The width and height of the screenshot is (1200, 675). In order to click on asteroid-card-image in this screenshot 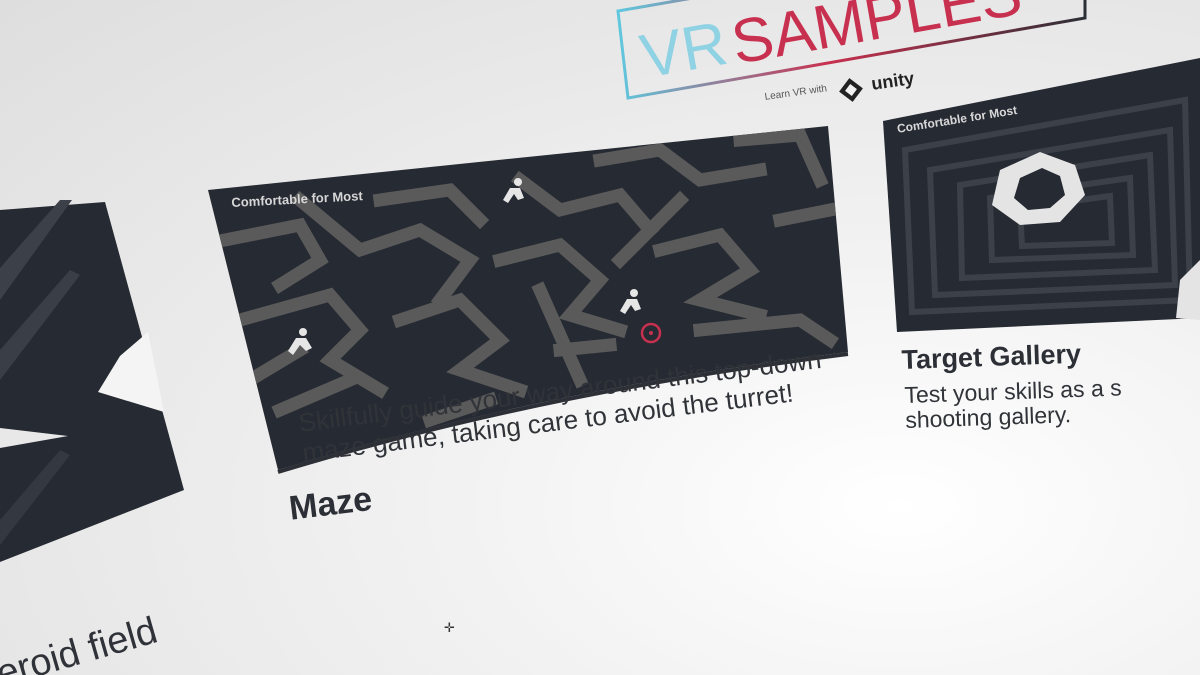, I will do `click(92, 381)`.